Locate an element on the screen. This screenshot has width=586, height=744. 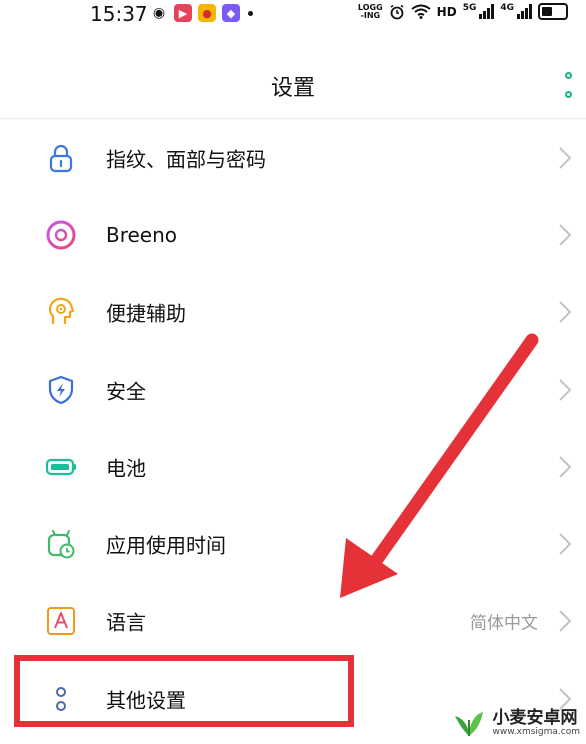
page-header: 设置 is located at coordinates (293, 85).